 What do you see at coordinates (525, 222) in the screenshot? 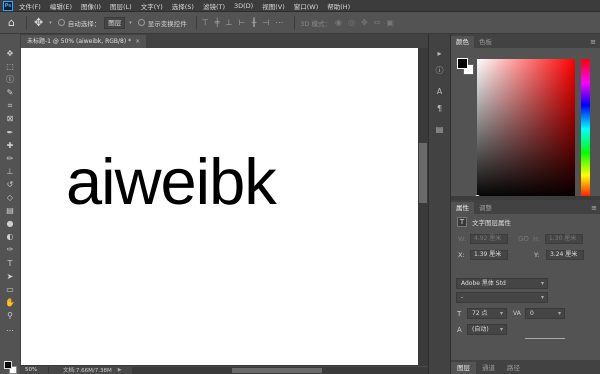
I see `properties-header: T 文字图层属性` at bounding box center [525, 222].